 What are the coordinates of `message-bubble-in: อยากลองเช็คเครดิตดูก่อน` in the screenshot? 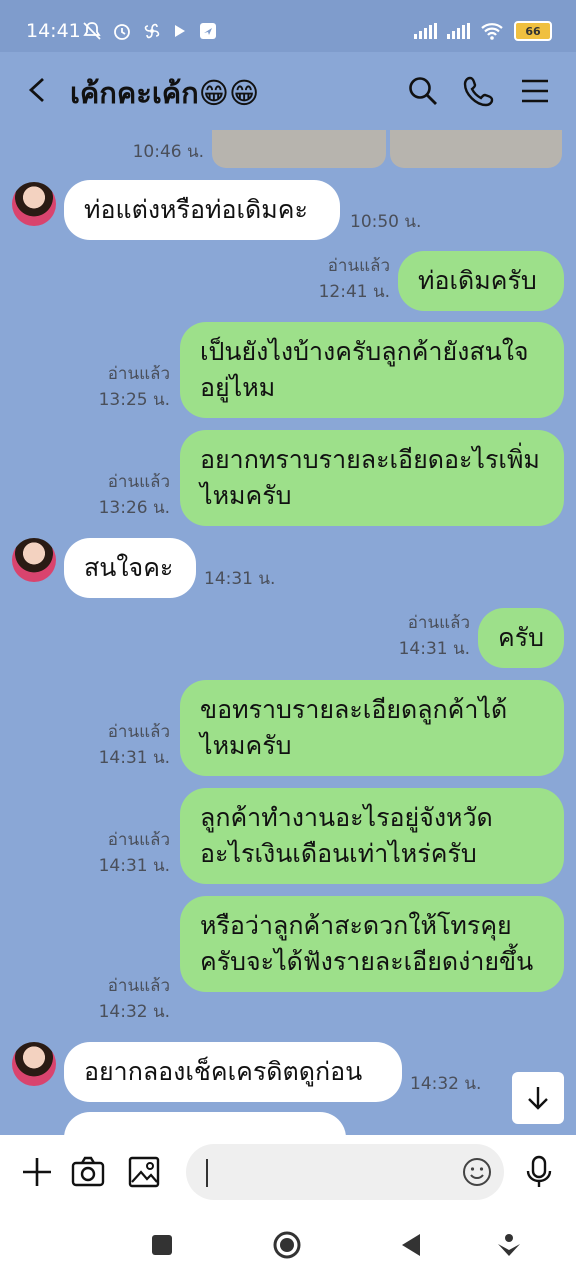 It's located at (233, 1072).